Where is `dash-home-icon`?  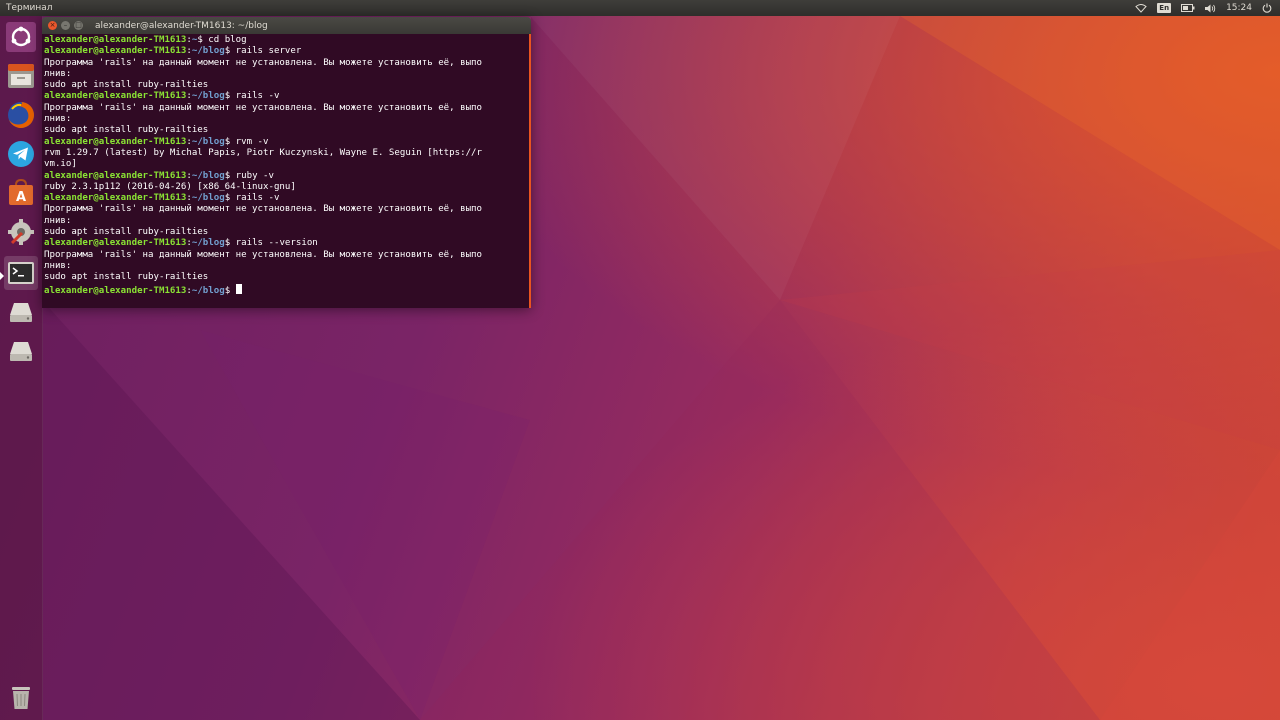
dash-home-icon is located at coordinates (21, 37).